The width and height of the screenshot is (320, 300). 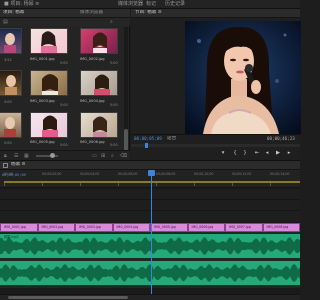 What do you see at coordinates (68, 297) in the screenshot?
I see `timeline-scrollbar-thumb` at bounding box center [68, 297].